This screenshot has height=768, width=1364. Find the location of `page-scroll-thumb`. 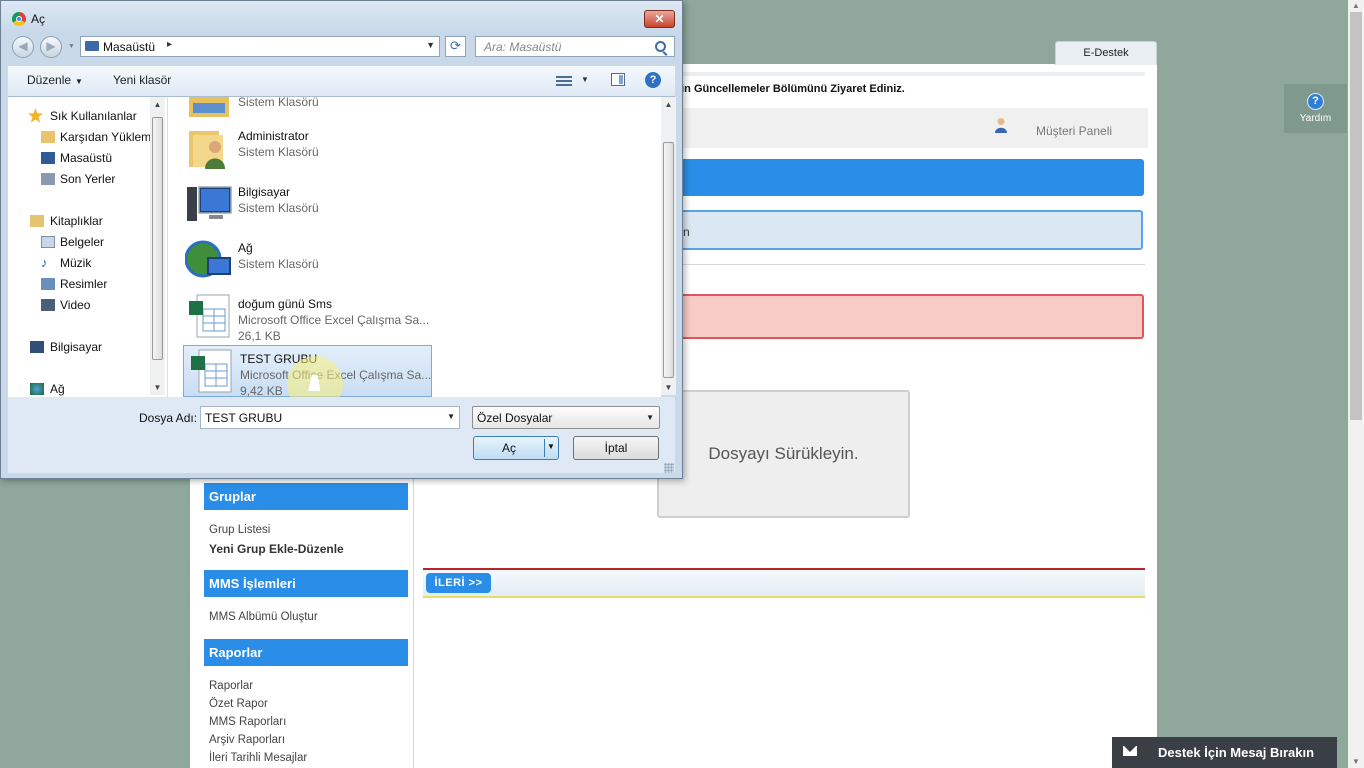

page-scroll-thumb is located at coordinates (1356, 216).